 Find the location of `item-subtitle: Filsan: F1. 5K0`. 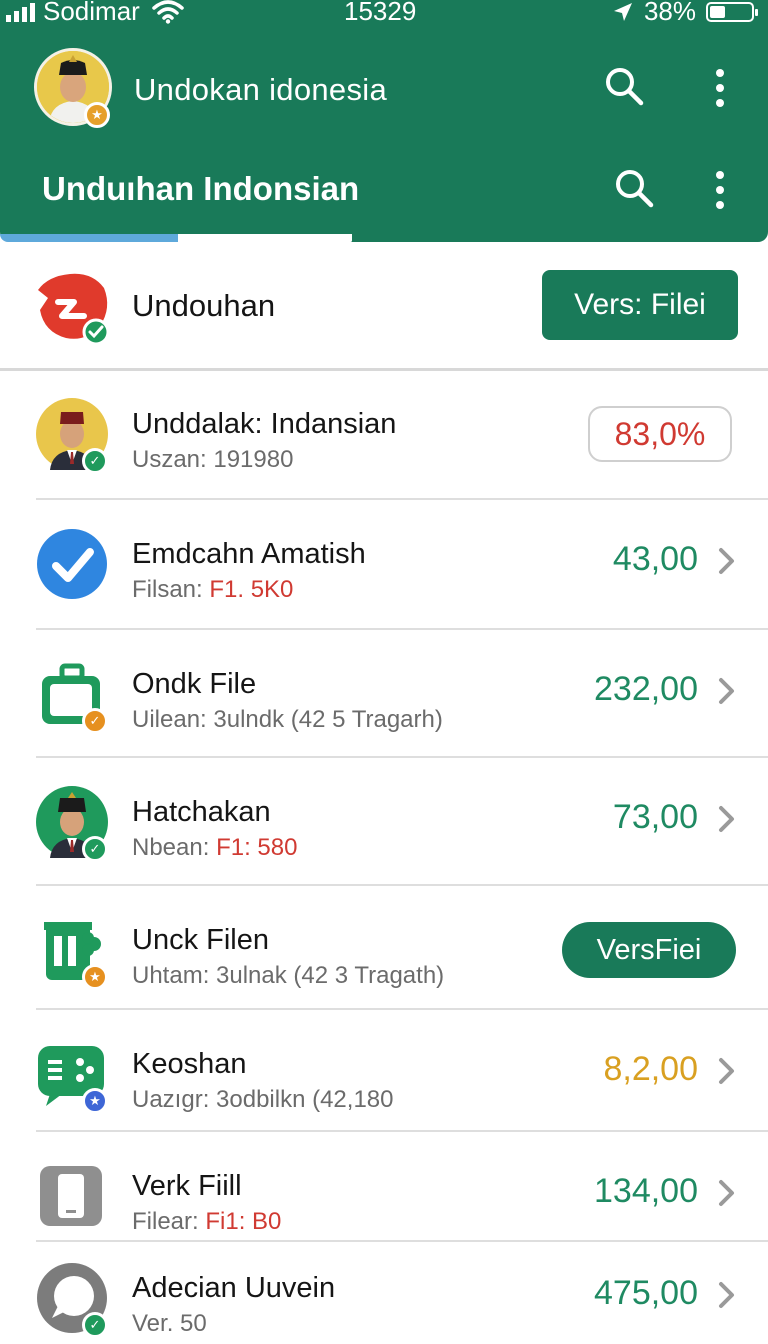

item-subtitle: Filsan: F1. 5K0 is located at coordinates (212, 590).